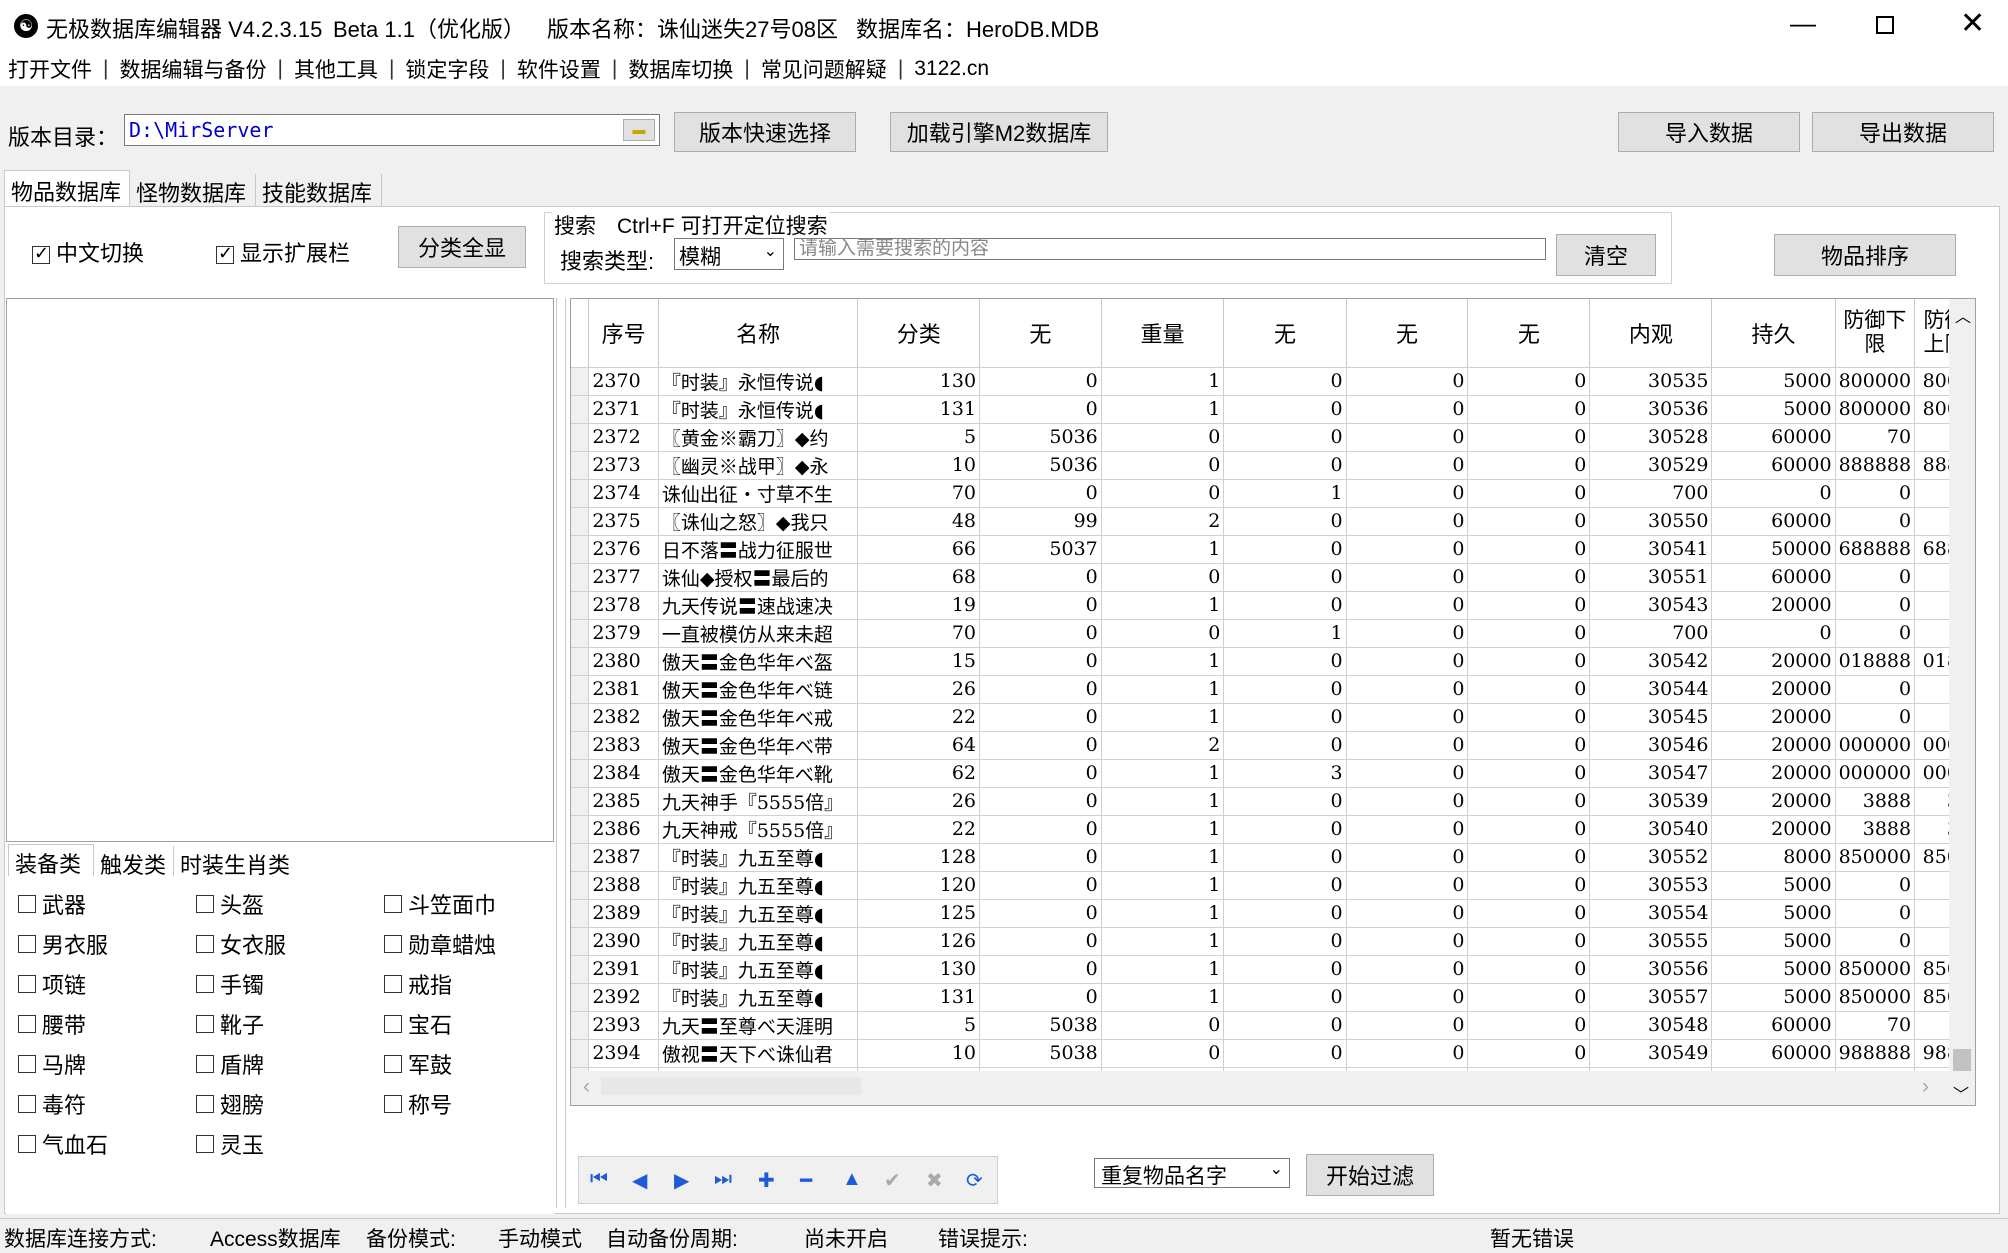 The width and height of the screenshot is (2008, 1253). Describe the element at coordinates (758, 521) in the screenshot. I see `table-cell: 〖诛仙之怒〗◆我只` at that location.